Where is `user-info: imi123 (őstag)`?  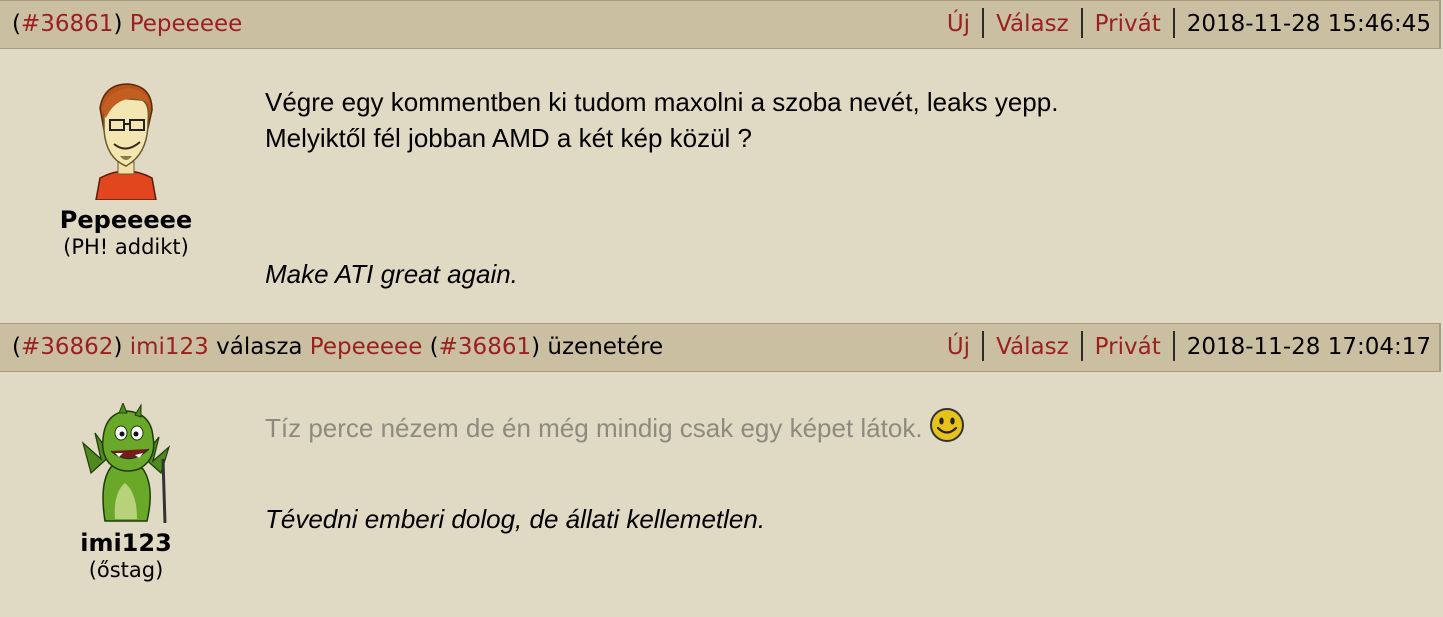 user-info: imi123 (őstag) is located at coordinates (126, 493).